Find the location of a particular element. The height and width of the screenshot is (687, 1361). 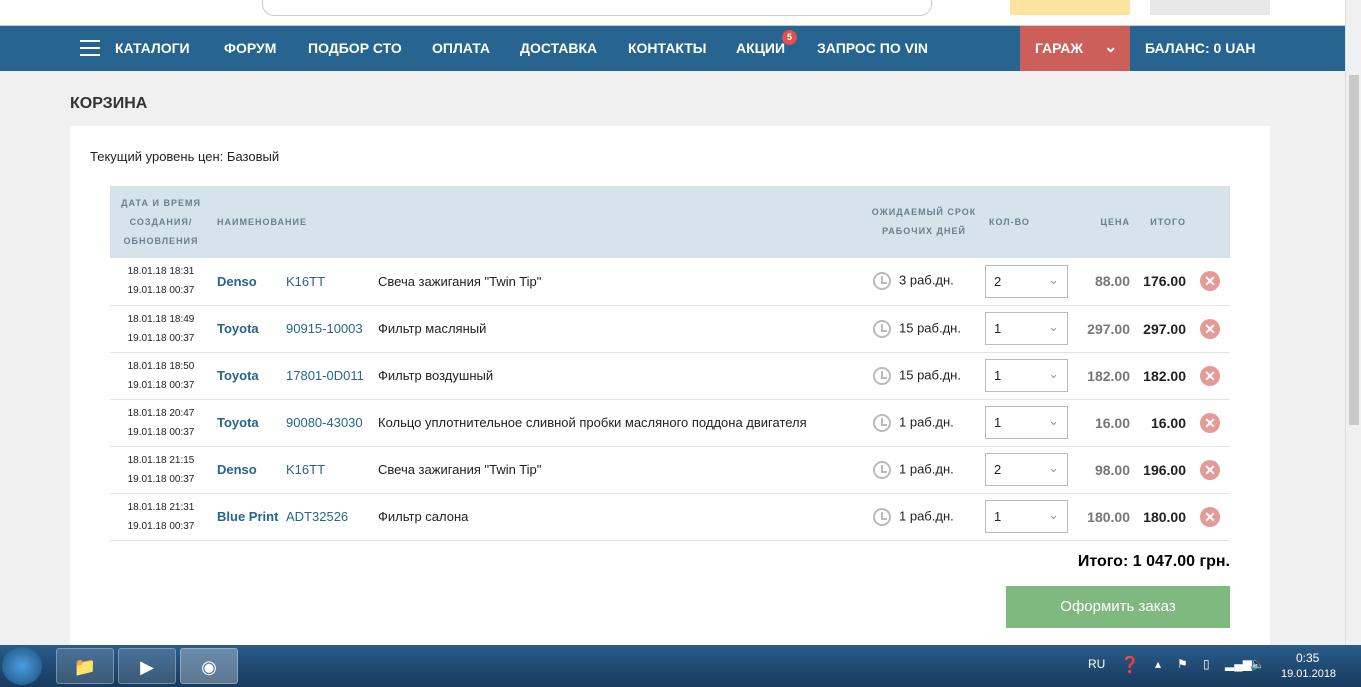

nav-forum: ФОРУМ is located at coordinates (250, 48).